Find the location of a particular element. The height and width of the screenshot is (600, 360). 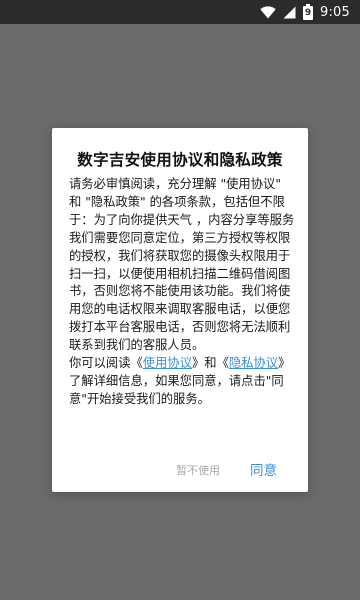

battery-icon: 9 is located at coordinates (308, 12).